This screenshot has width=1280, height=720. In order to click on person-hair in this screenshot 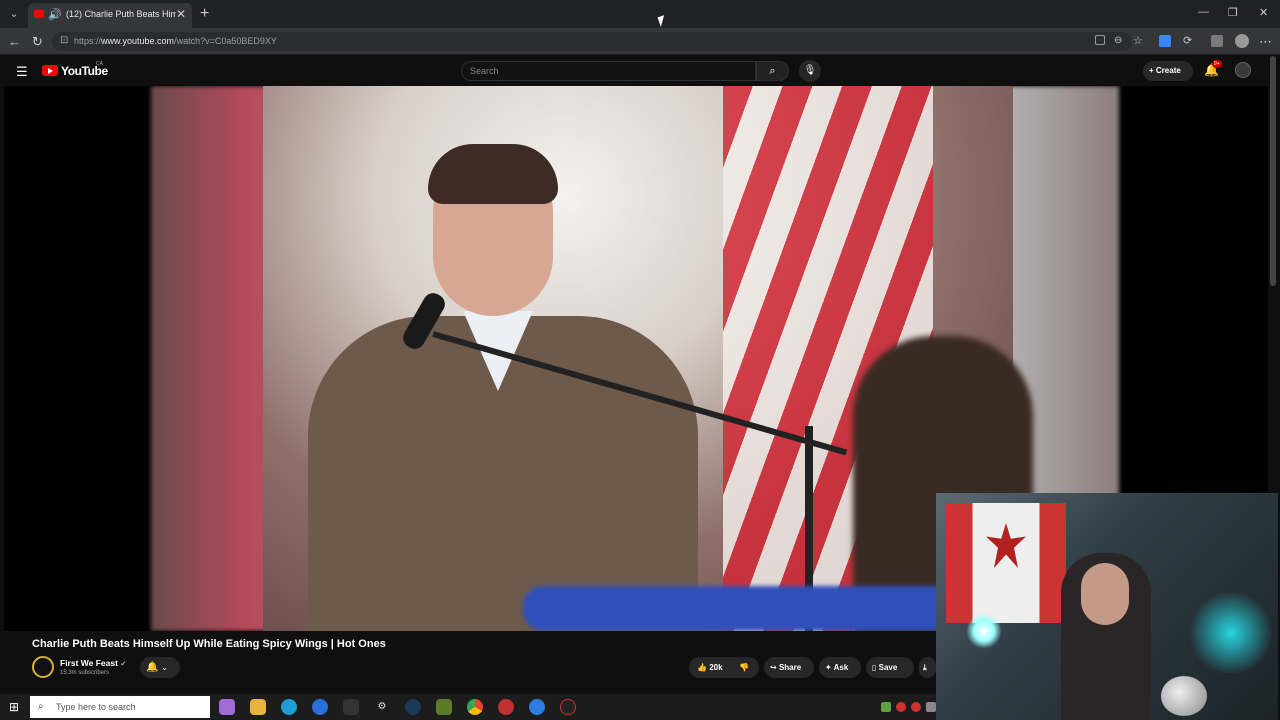, I will do `click(493, 174)`.